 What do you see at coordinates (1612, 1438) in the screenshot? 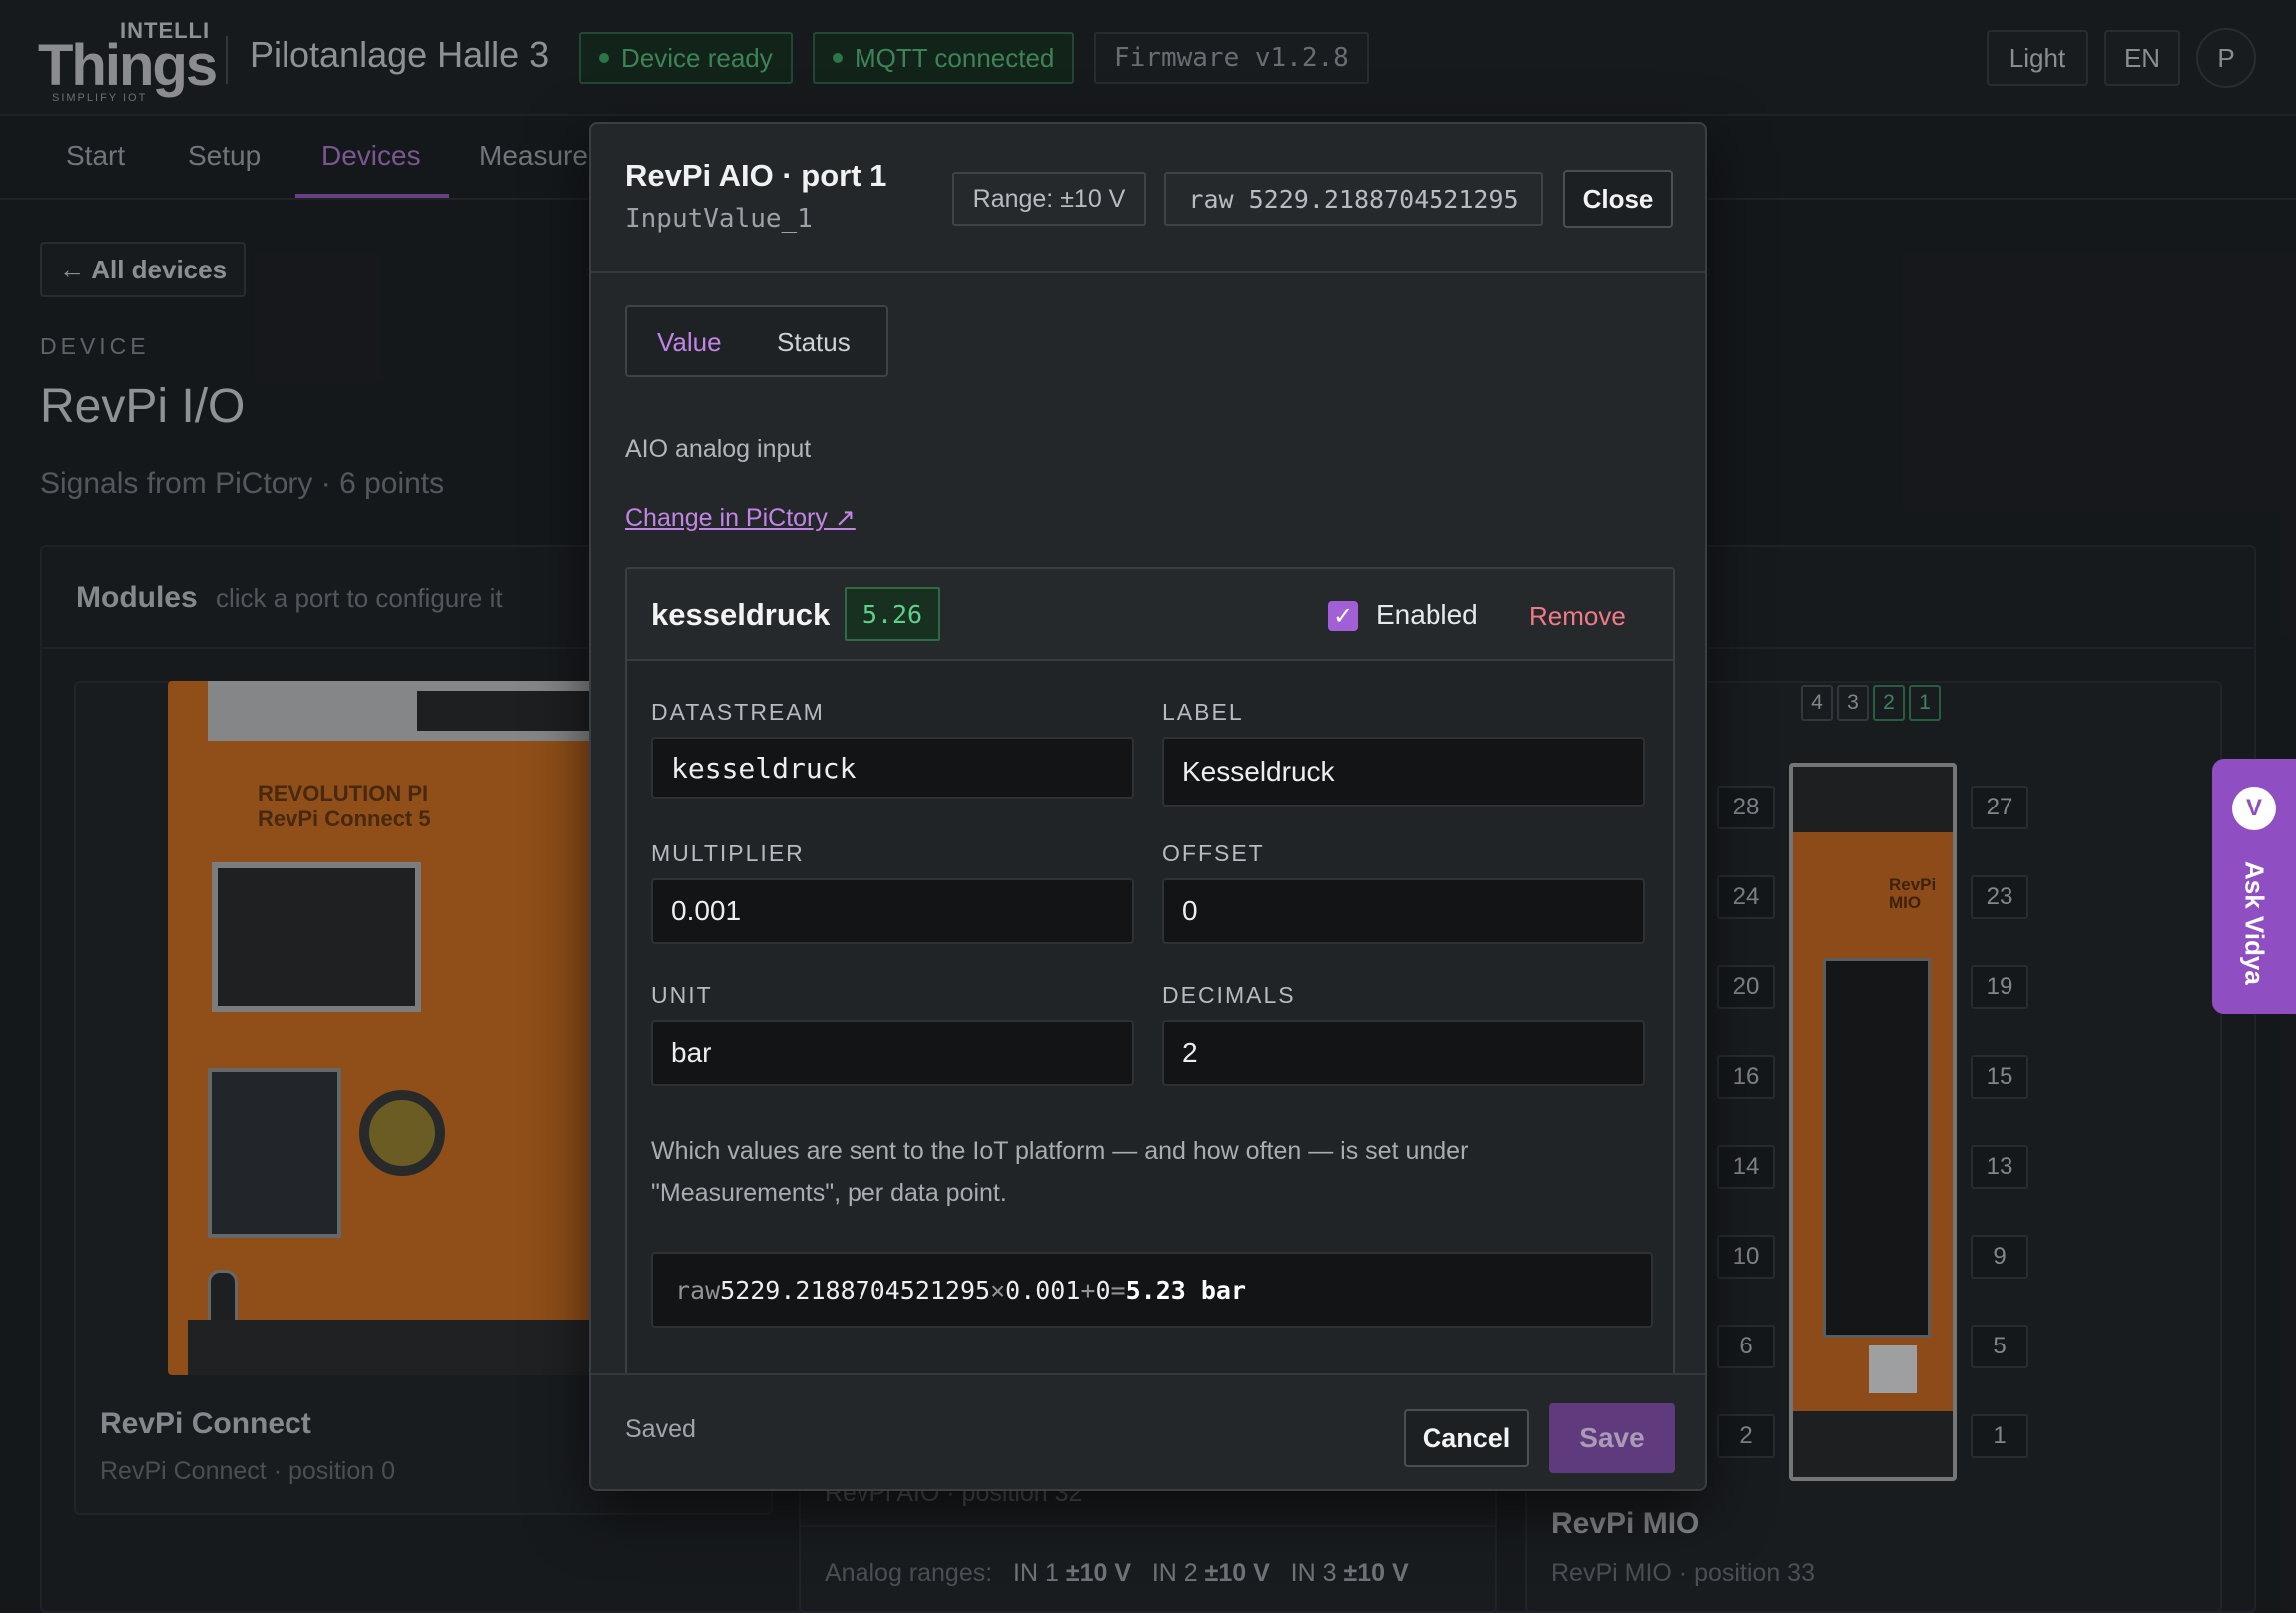
I see `save-button: Save` at bounding box center [1612, 1438].